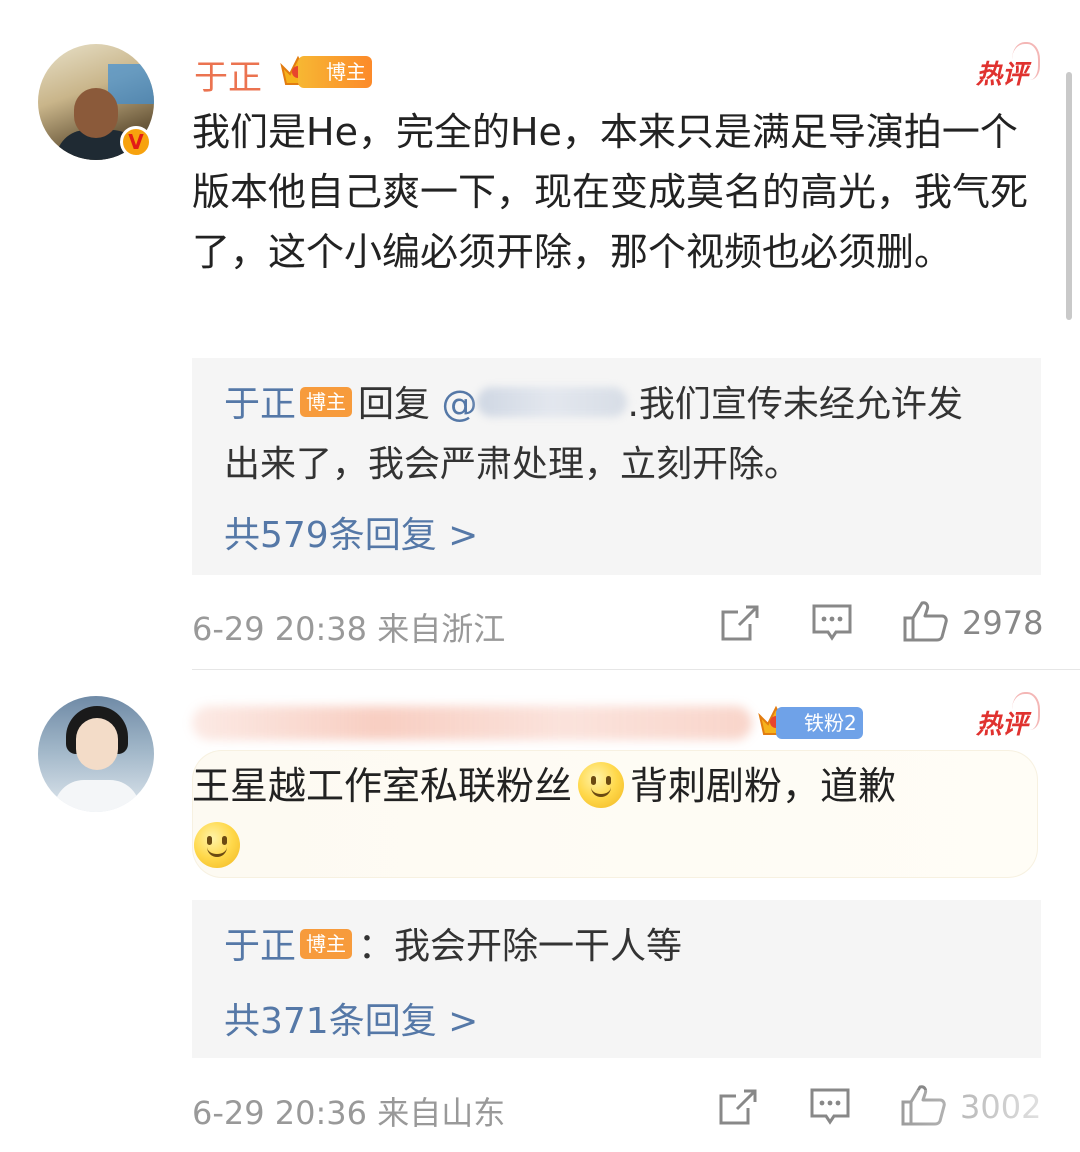 The width and height of the screenshot is (1080, 1152). What do you see at coordinates (441, 629) in the screenshot?
I see `location: 来自浙江` at bounding box center [441, 629].